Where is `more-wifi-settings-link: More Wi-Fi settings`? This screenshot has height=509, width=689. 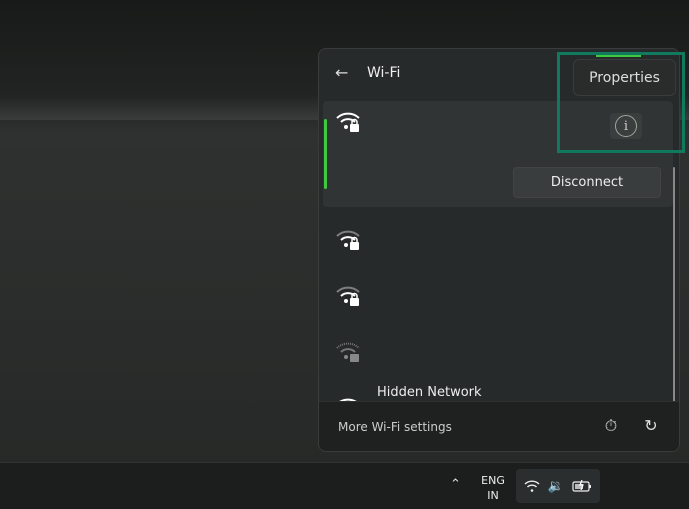 more-wifi-settings-link: More Wi-Fi settings is located at coordinates (395, 427).